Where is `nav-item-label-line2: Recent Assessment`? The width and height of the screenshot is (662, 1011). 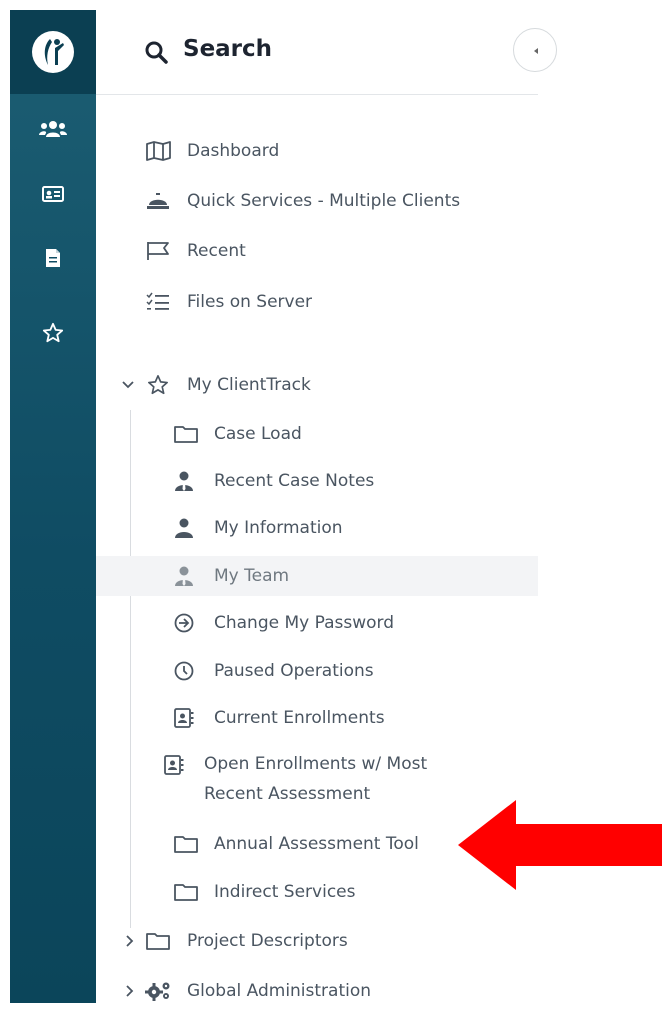
nav-item-label-line2: Recent Assessment is located at coordinates (287, 794).